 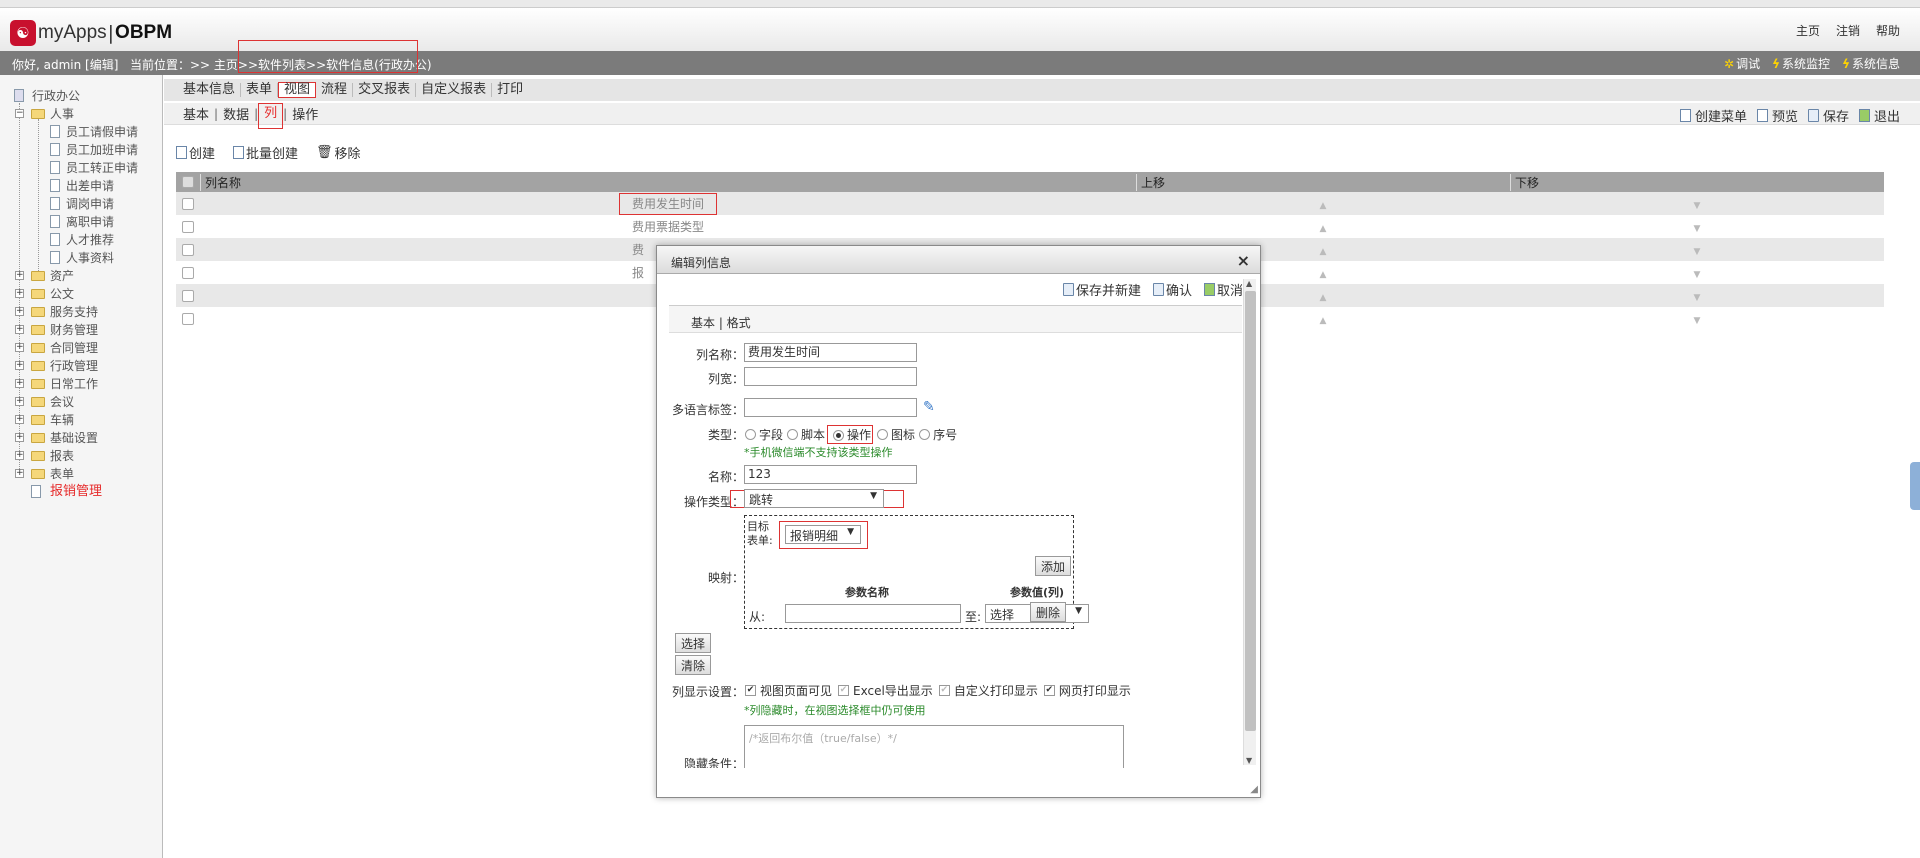 I want to click on tab-cross-report: 交叉报表, so click(x=385, y=90).